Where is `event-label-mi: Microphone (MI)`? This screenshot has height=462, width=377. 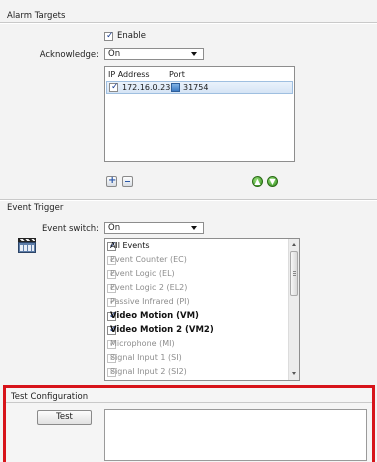
event-label-mi: Microphone (MI) is located at coordinates (142, 343).